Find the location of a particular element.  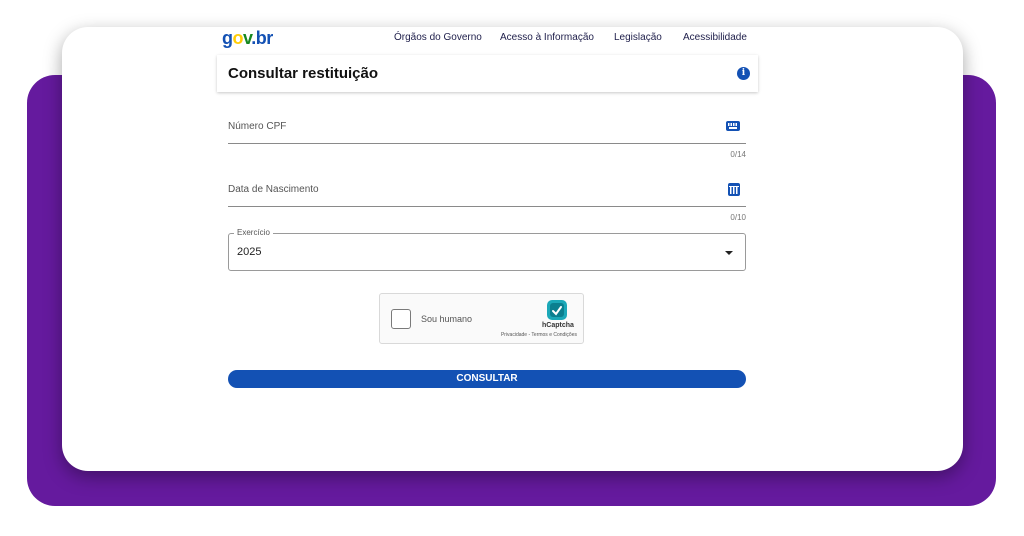

cpf-counter: 0/14 is located at coordinates (738, 154).